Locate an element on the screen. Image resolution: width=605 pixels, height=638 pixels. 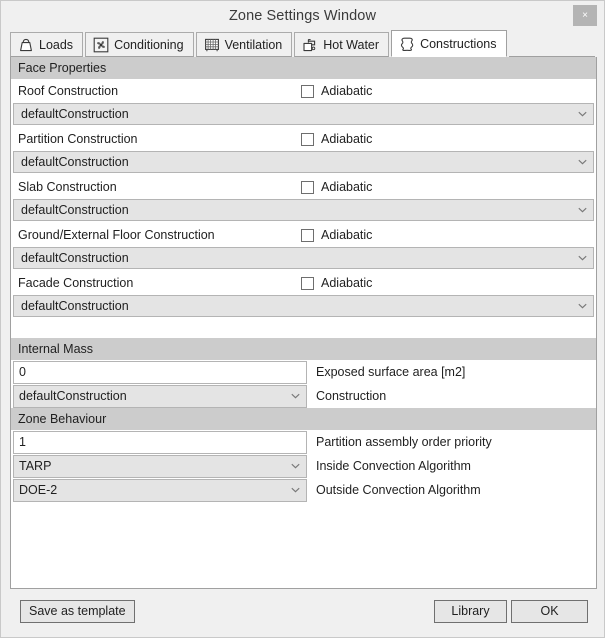
tab-label: Loads is located at coordinates (56, 44).